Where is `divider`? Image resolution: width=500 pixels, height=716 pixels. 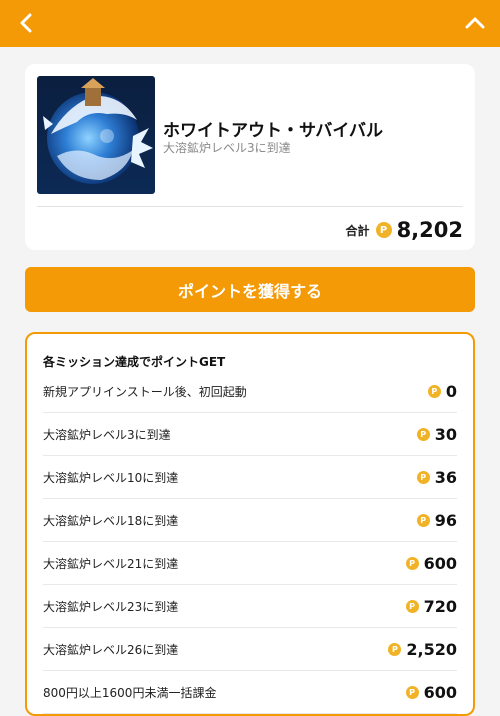
divider is located at coordinates (250, 206).